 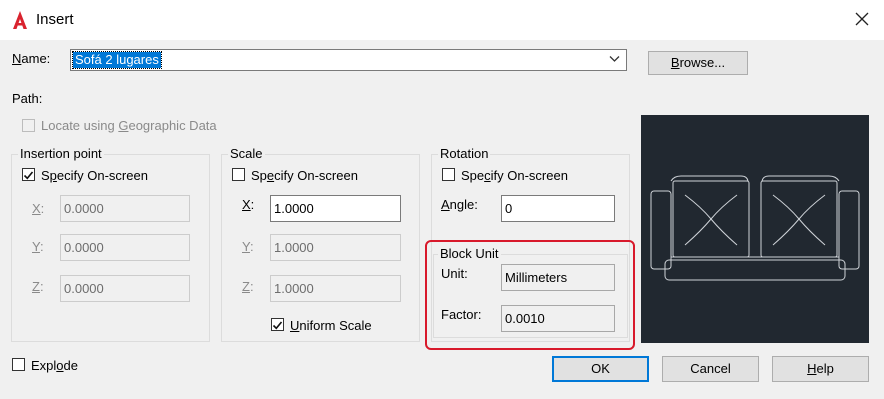 What do you see at coordinates (117, 60) in the screenshot?
I see `name-value: Sofá 2 lugares` at bounding box center [117, 60].